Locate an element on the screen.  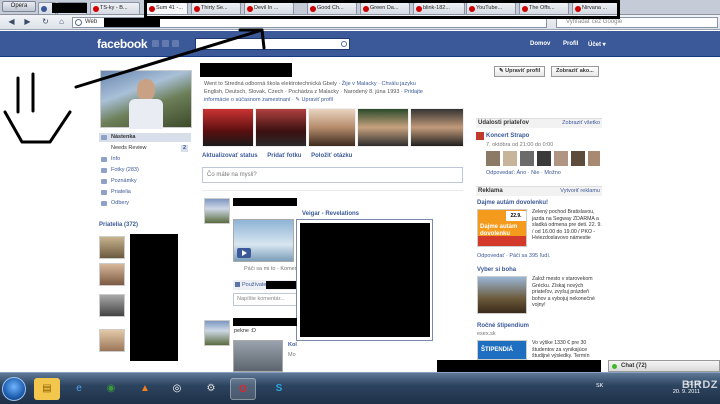
annotation-drawing is located at coordinates (134, 86).